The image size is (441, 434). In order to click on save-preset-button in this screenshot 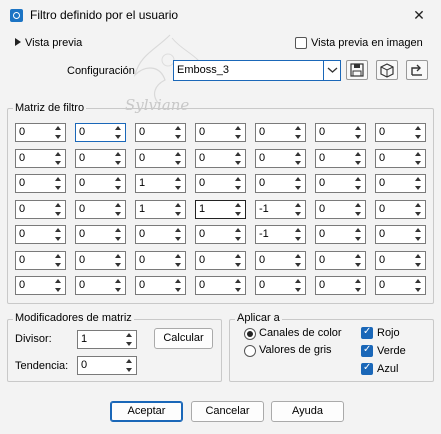, I will do `click(357, 70)`.